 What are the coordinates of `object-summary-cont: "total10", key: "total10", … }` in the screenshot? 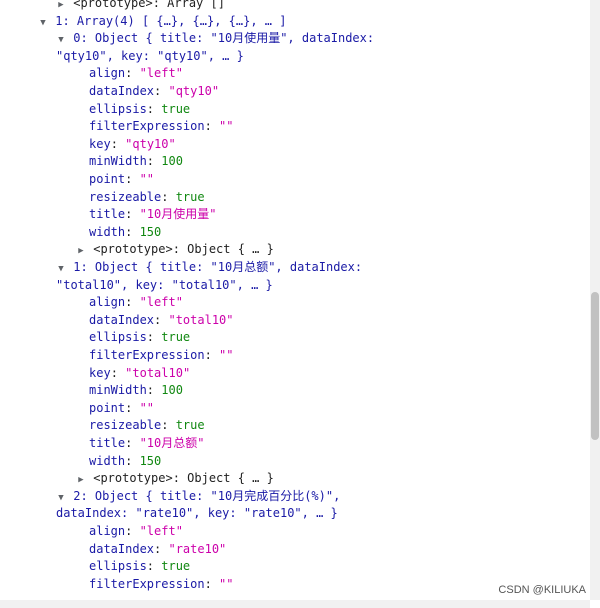 It's located at (164, 285).